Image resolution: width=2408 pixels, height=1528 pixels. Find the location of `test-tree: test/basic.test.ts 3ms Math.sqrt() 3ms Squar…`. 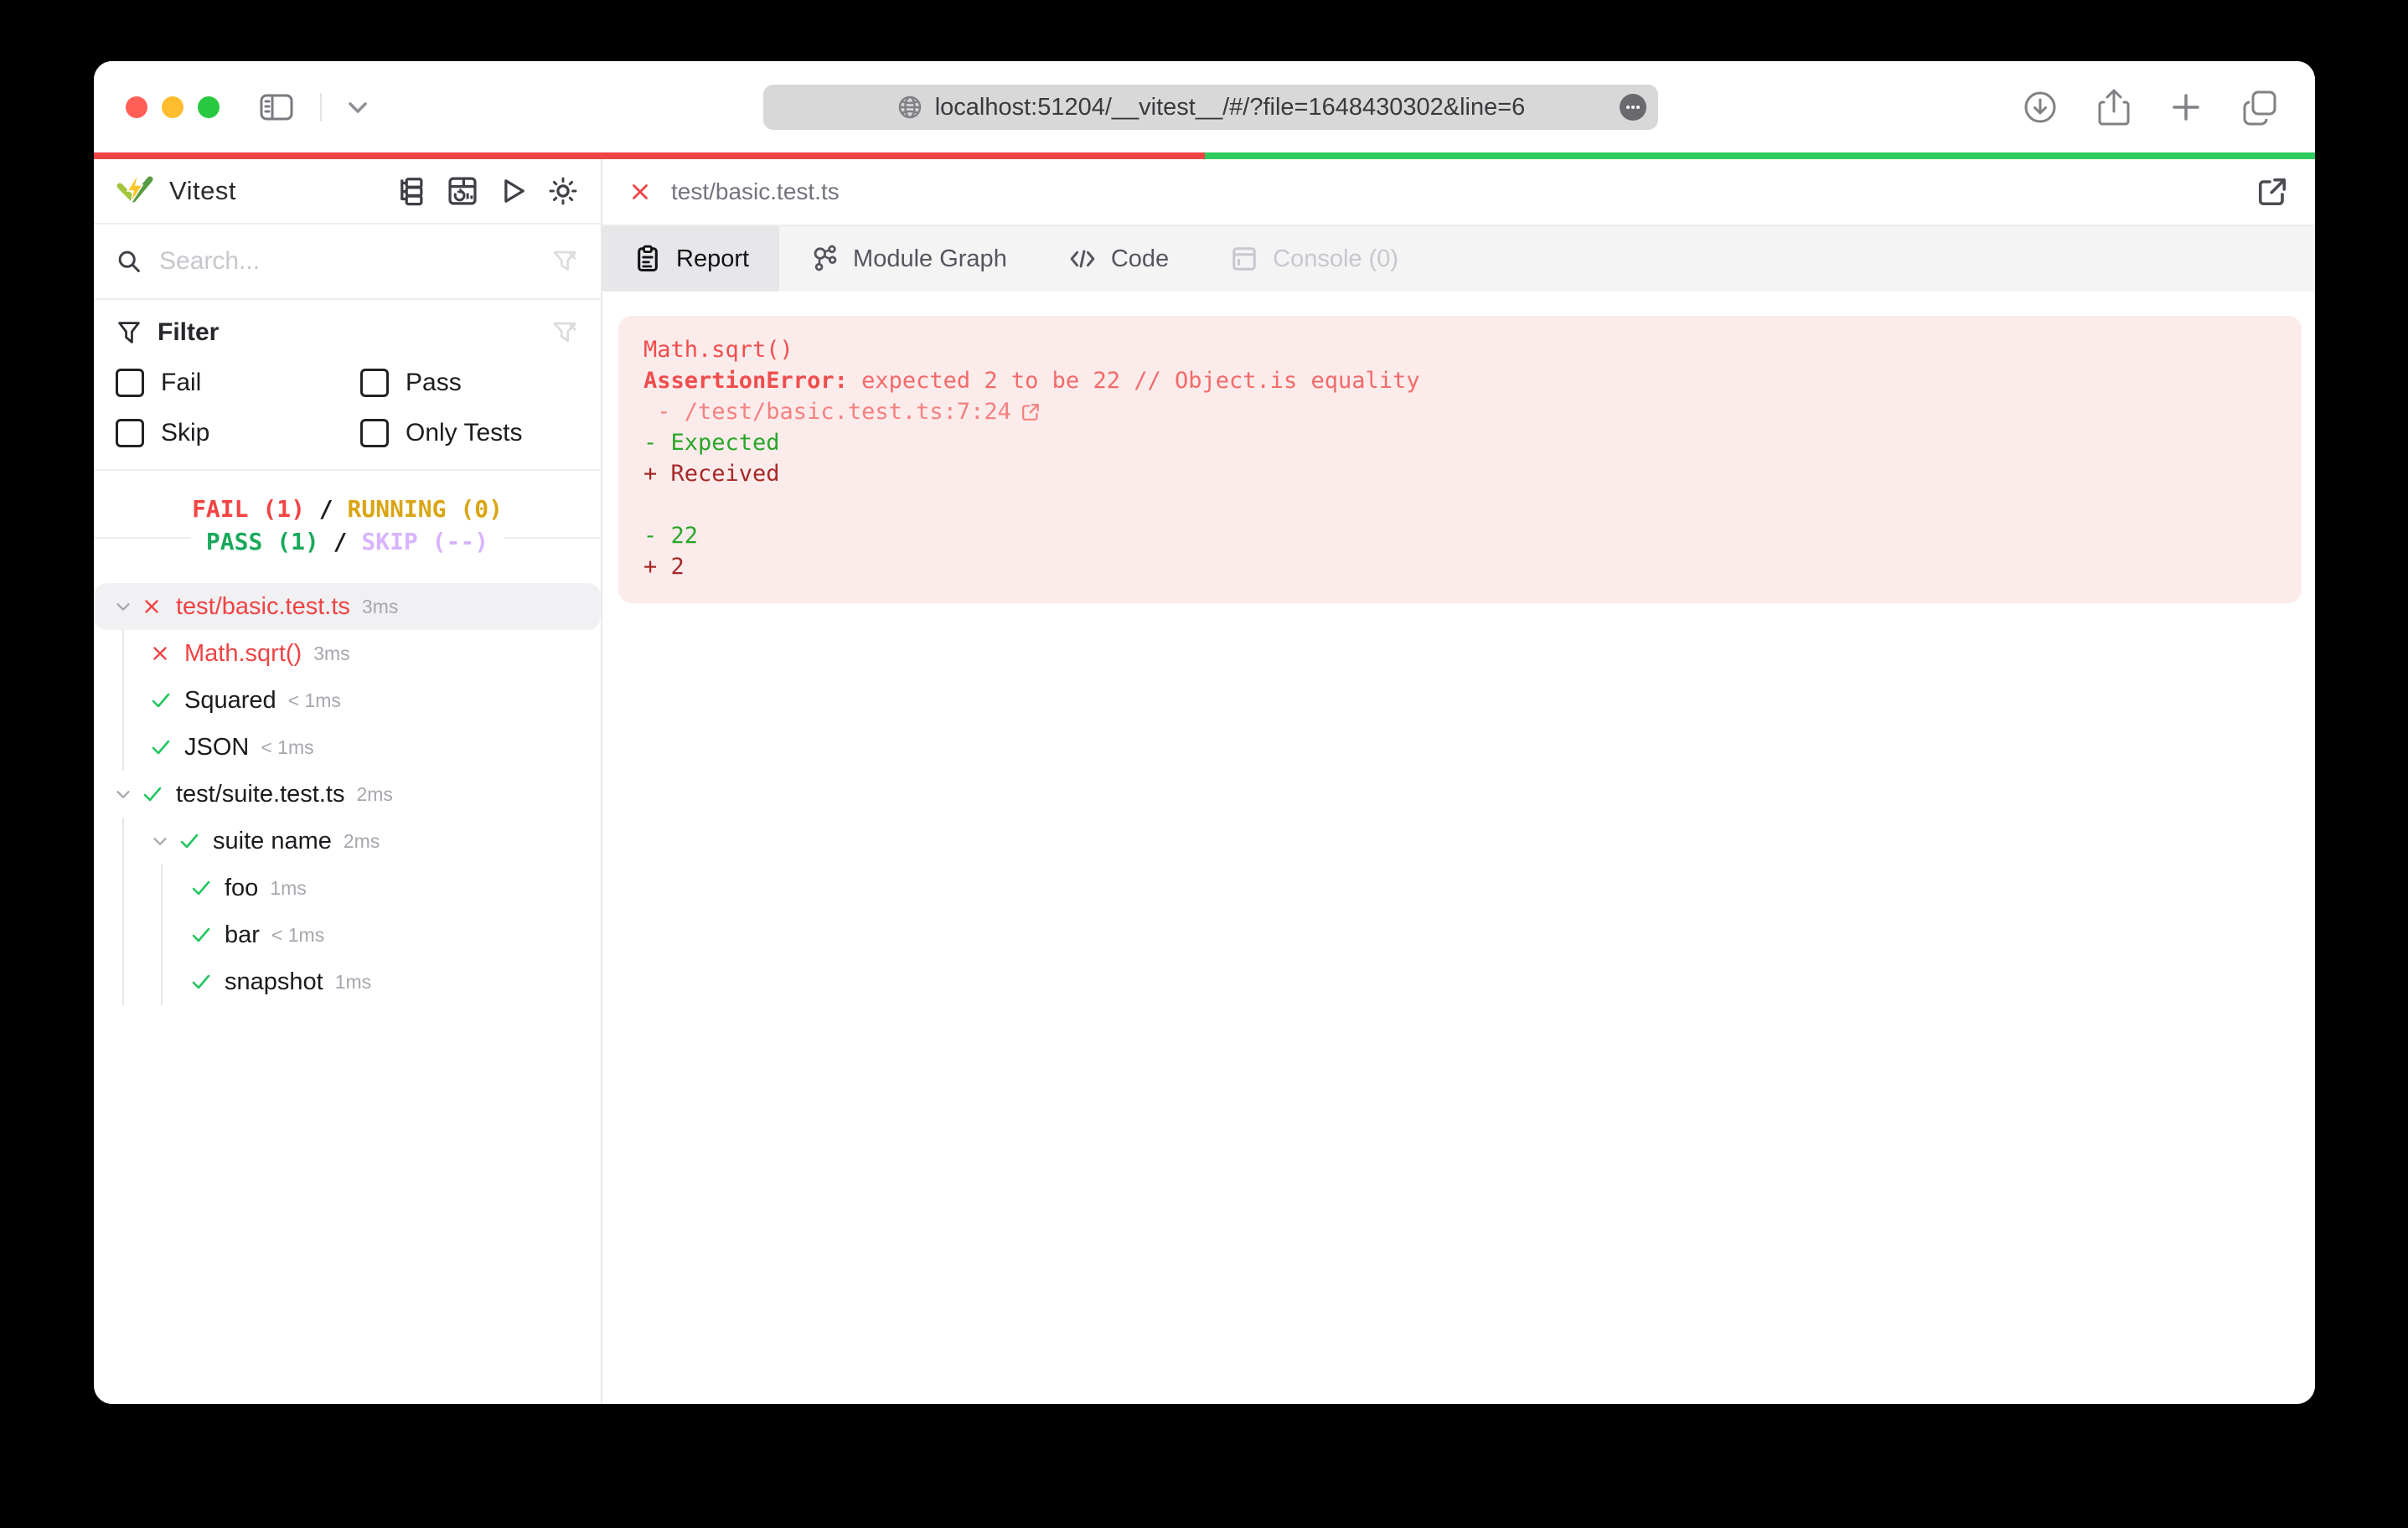

test-tree: test/basic.test.ts 3ms Math.sqrt() 3ms Squar… is located at coordinates (347, 992).